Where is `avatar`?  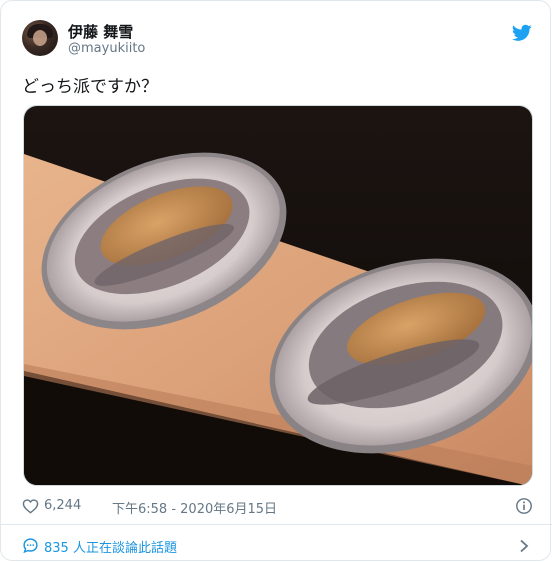
avatar is located at coordinates (40, 38).